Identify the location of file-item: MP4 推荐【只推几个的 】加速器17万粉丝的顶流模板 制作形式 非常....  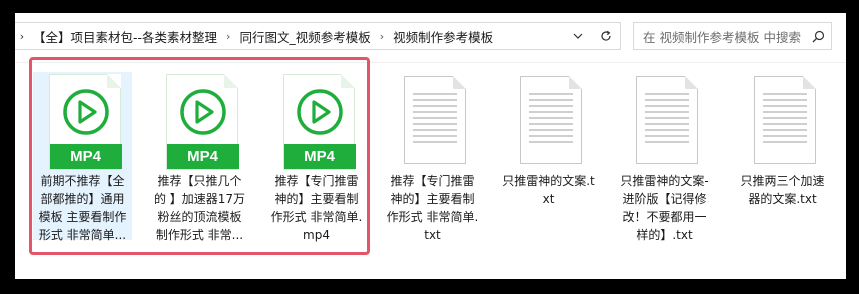
(199, 157).